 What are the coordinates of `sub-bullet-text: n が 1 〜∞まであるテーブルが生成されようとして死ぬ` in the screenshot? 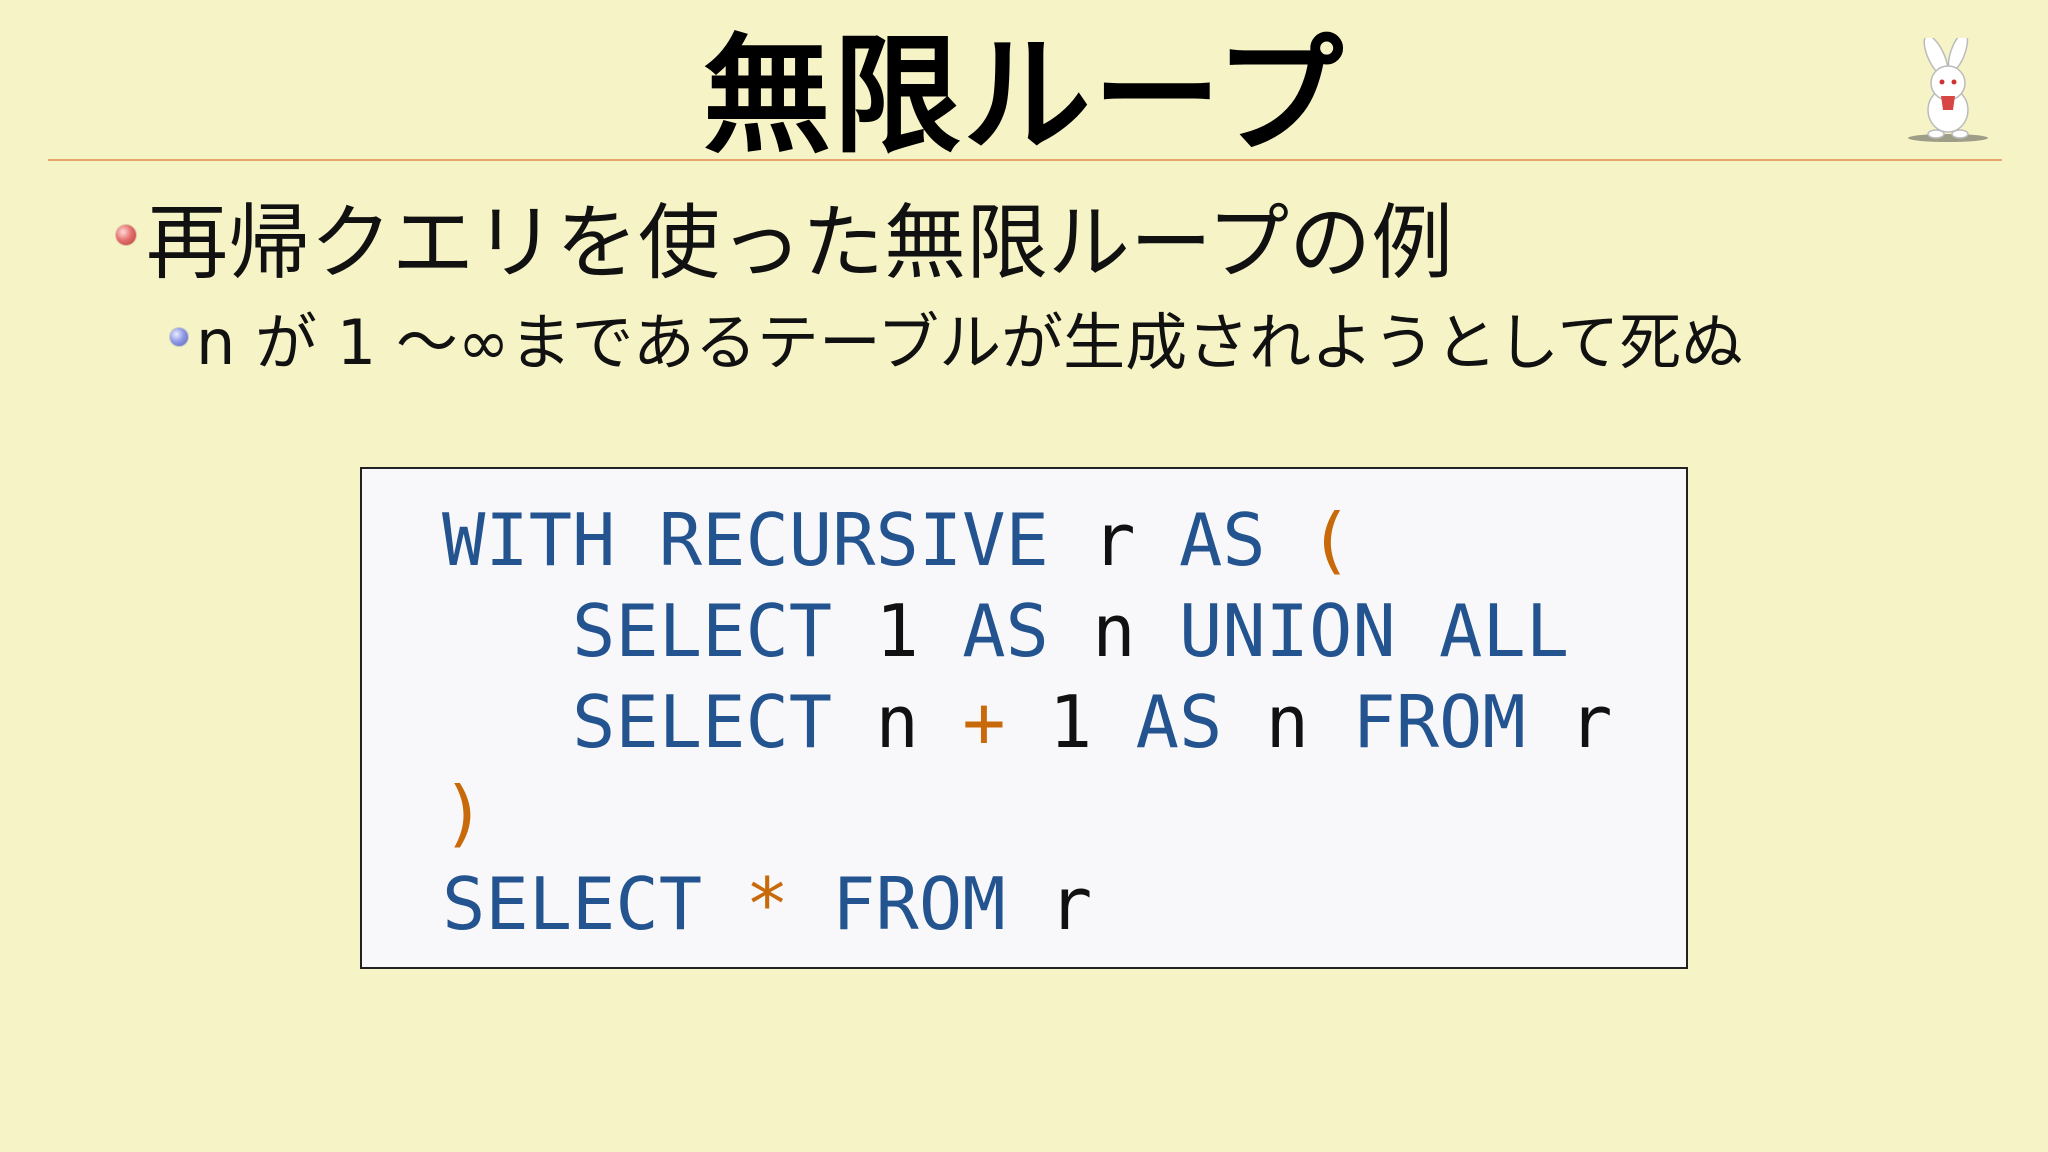 It's located at (970, 342).